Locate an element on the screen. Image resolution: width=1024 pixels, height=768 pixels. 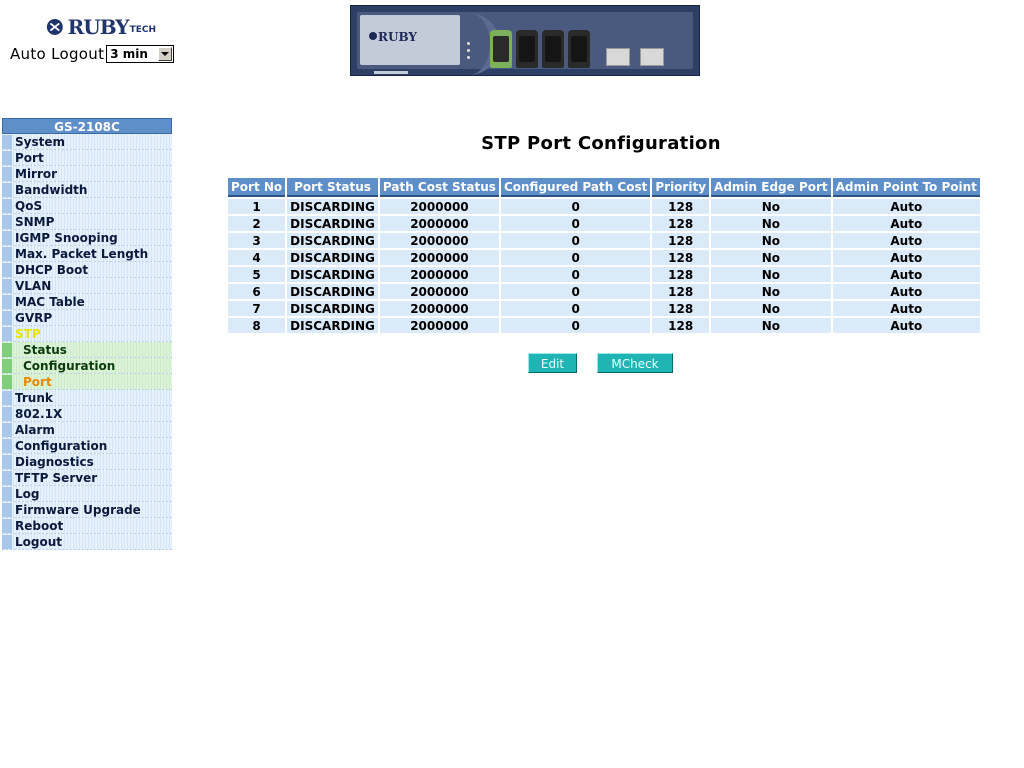
port-1-icon is located at coordinates (501, 49).